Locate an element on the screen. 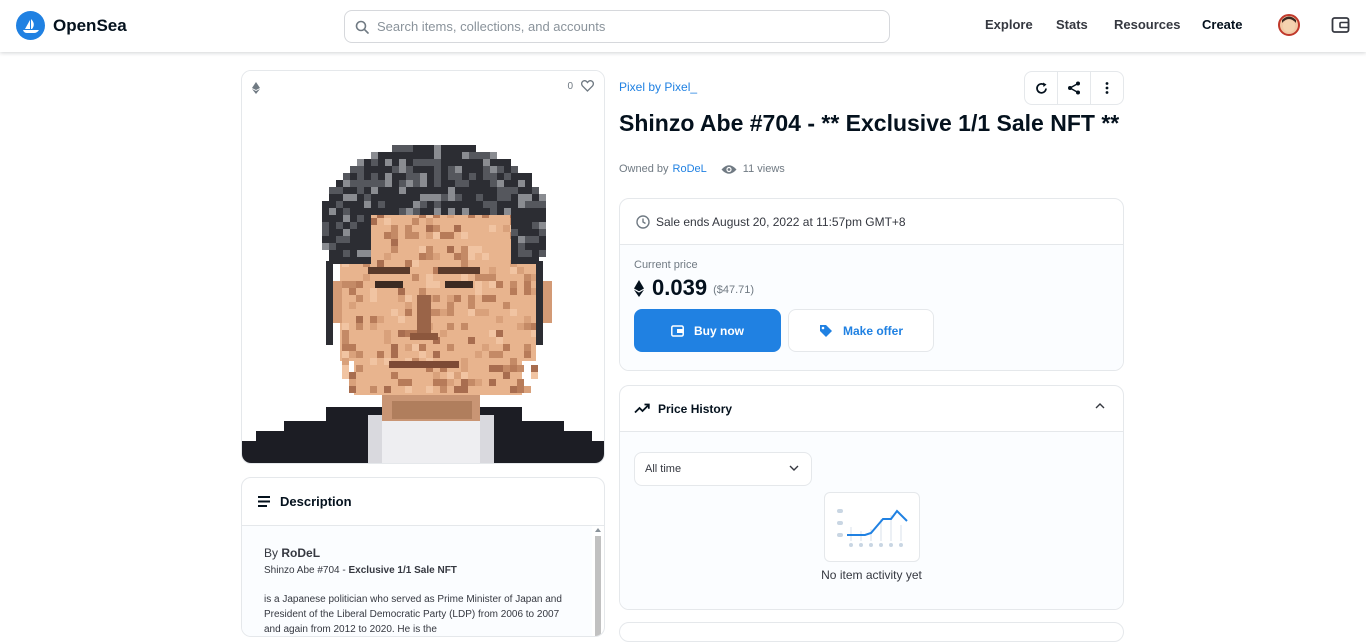 Image resolution: width=1366 pixels, height=642 pixels. views-group: 11 views is located at coordinates (753, 169).